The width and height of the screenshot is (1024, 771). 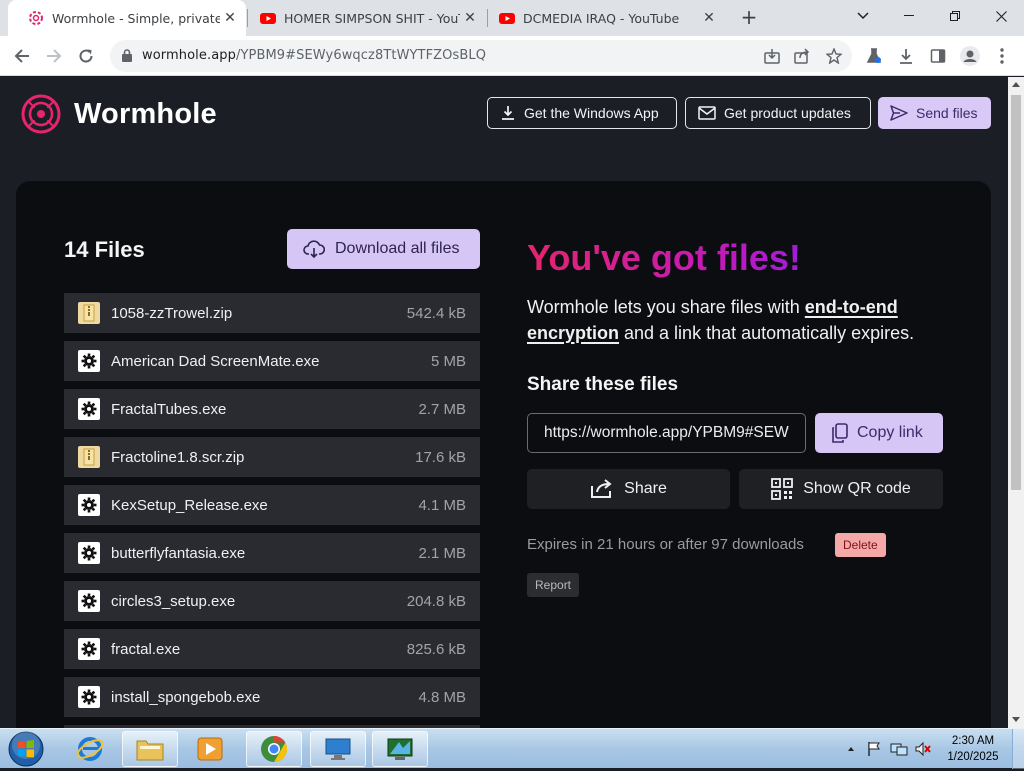 I want to click on file-size: 17.6 kB, so click(x=440, y=457).